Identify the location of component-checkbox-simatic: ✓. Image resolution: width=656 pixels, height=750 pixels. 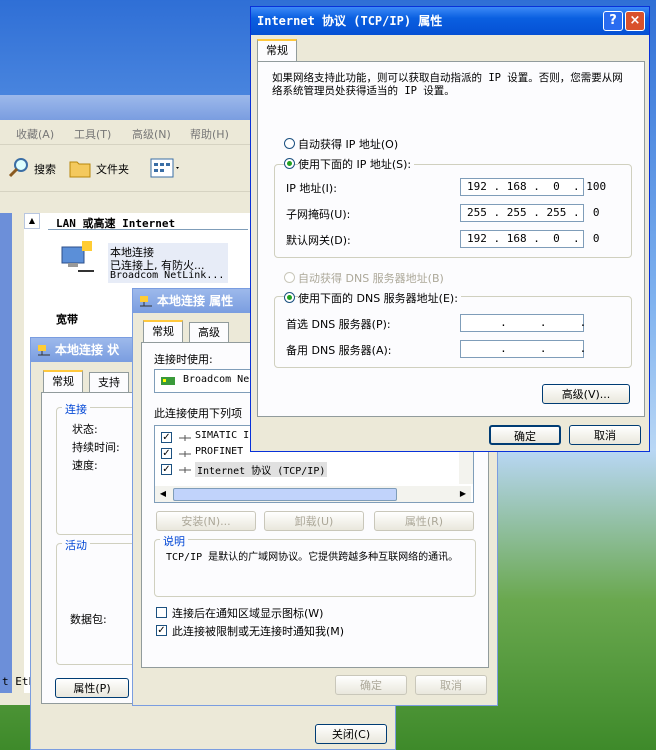
(166, 437).